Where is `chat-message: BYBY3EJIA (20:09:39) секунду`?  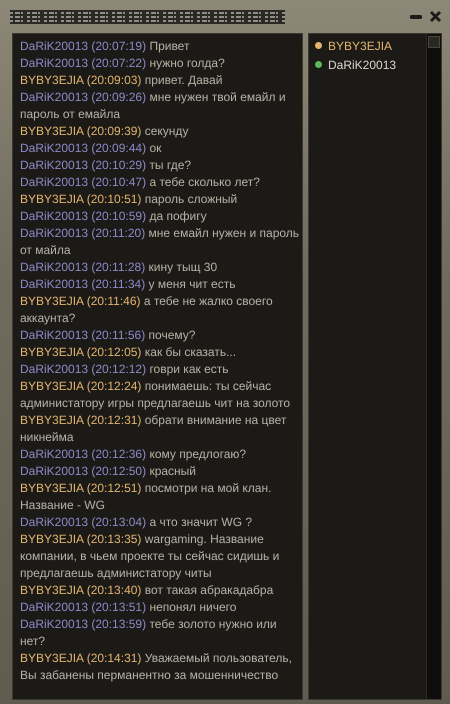
chat-message: BYBY3EJIA (20:09:39) секунду is located at coordinates (105, 131).